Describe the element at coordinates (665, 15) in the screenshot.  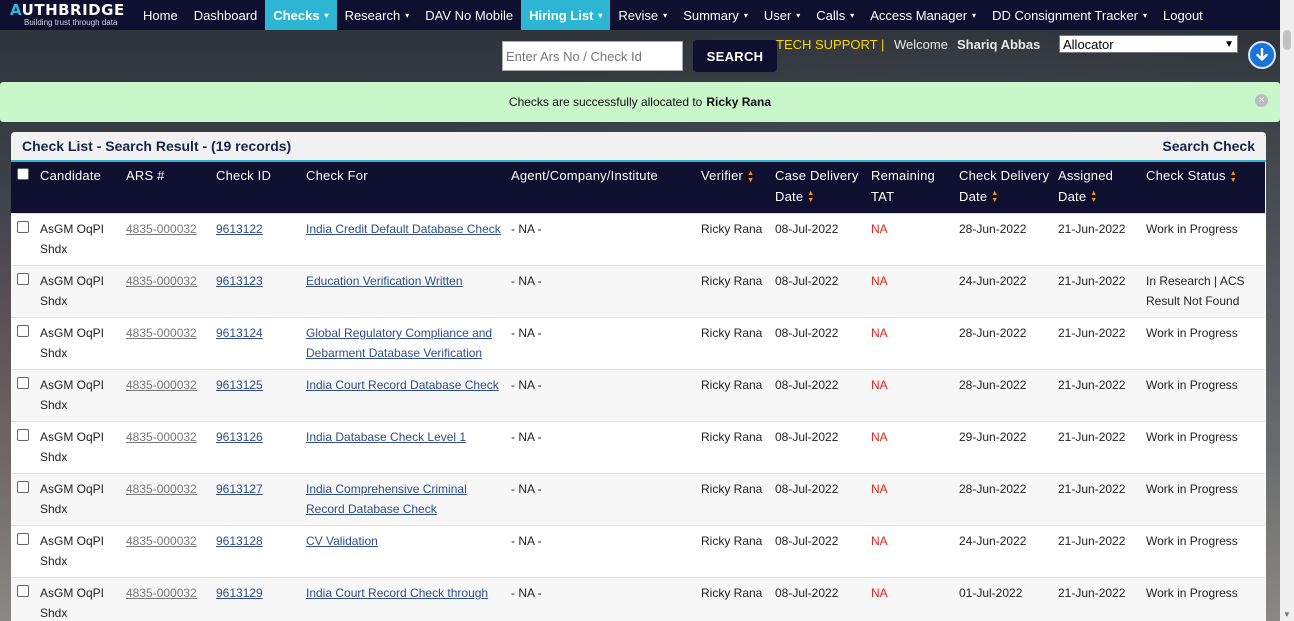
I see `caret-down-icon: ▾` at that location.